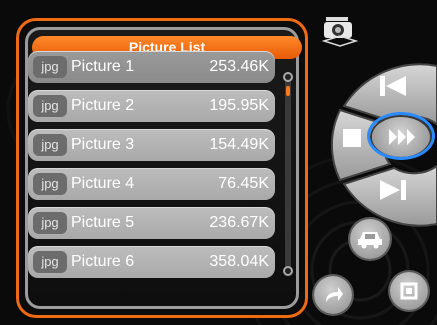  Describe the element at coordinates (103, 222) in the screenshot. I see `file-name: Picture 5` at that location.